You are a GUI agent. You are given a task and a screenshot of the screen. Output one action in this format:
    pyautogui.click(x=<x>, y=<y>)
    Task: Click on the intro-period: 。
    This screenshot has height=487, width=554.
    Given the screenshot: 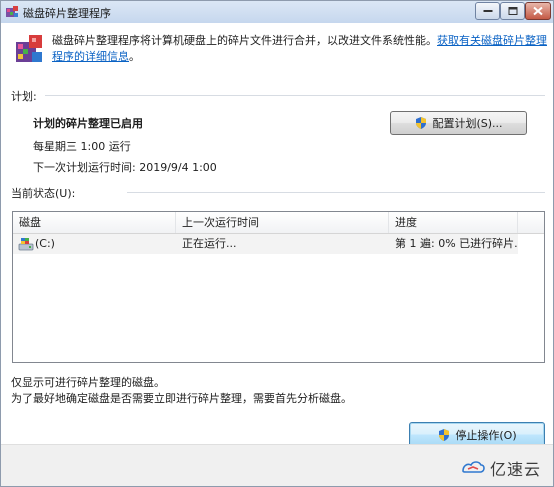 What is the action you would take?
    pyautogui.click(x=134, y=56)
    